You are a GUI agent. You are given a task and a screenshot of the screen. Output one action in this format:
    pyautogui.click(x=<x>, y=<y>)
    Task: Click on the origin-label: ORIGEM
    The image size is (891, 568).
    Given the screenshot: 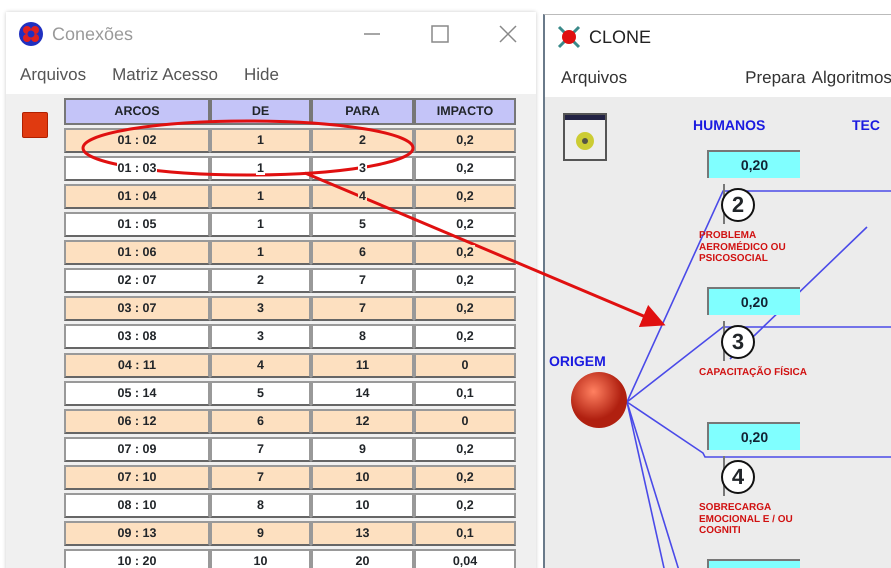 What is the action you would take?
    pyautogui.click(x=577, y=361)
    